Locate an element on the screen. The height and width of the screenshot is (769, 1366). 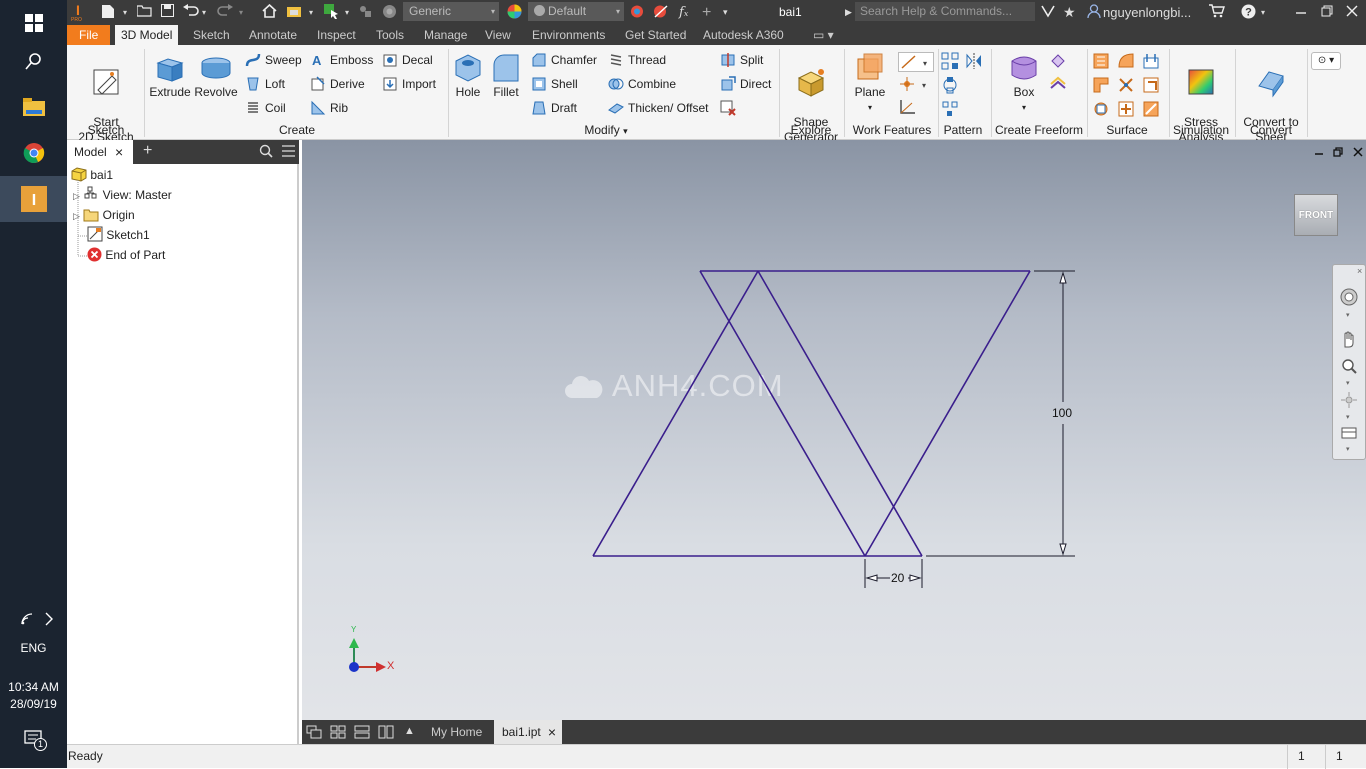
tab-file: File is located at coordinates (89, 35).